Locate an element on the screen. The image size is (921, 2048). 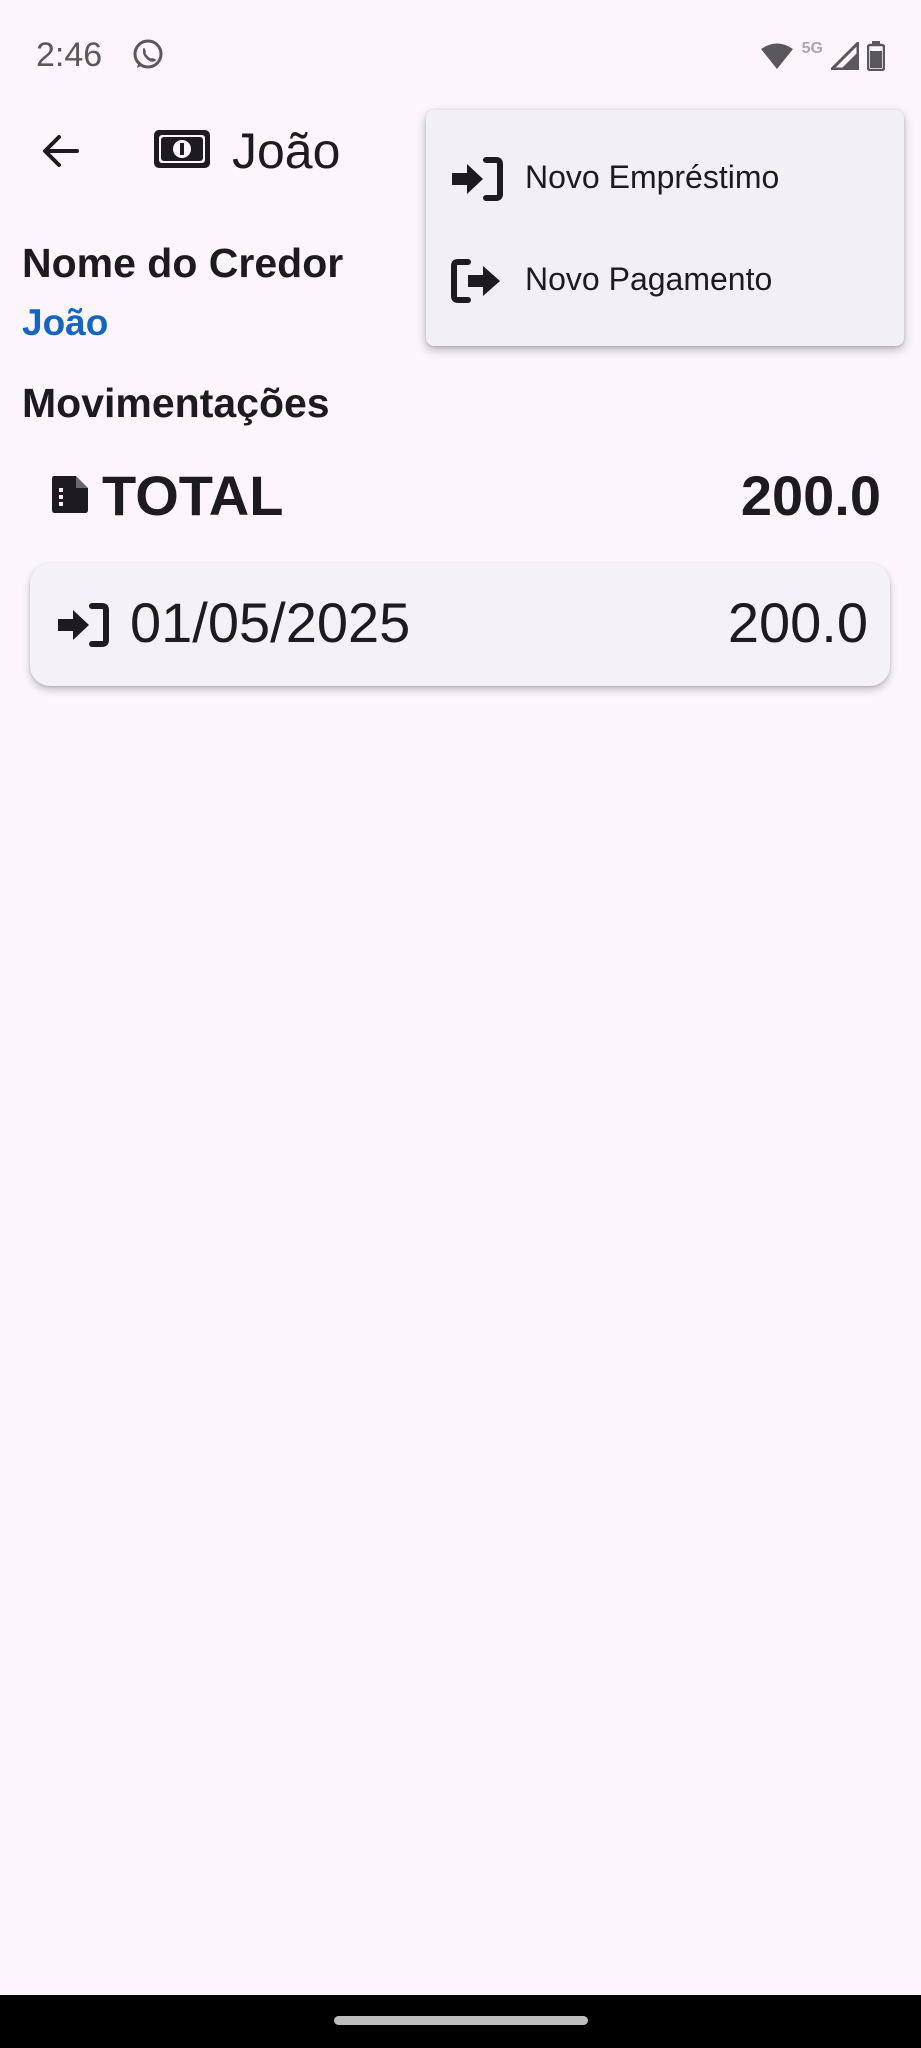
menu-item-novo-pagamento: Novo Pagamento is located at coordinates (665, 279).